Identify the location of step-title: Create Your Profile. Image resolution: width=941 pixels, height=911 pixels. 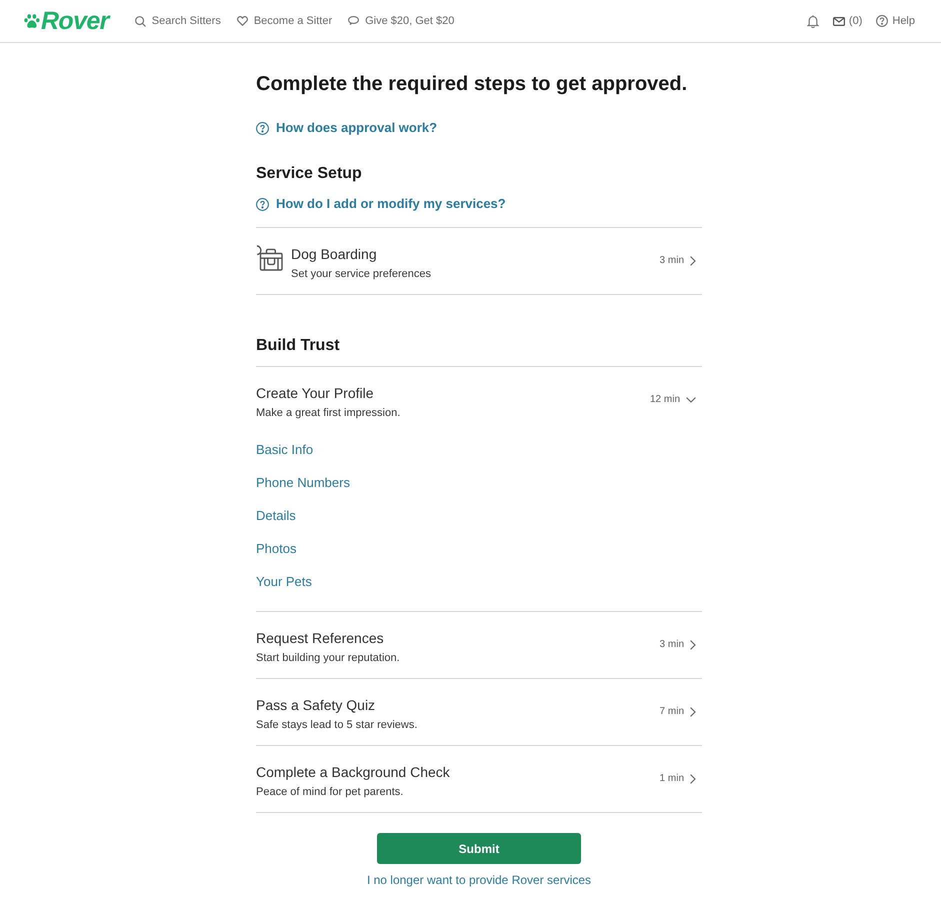
(315, 393).